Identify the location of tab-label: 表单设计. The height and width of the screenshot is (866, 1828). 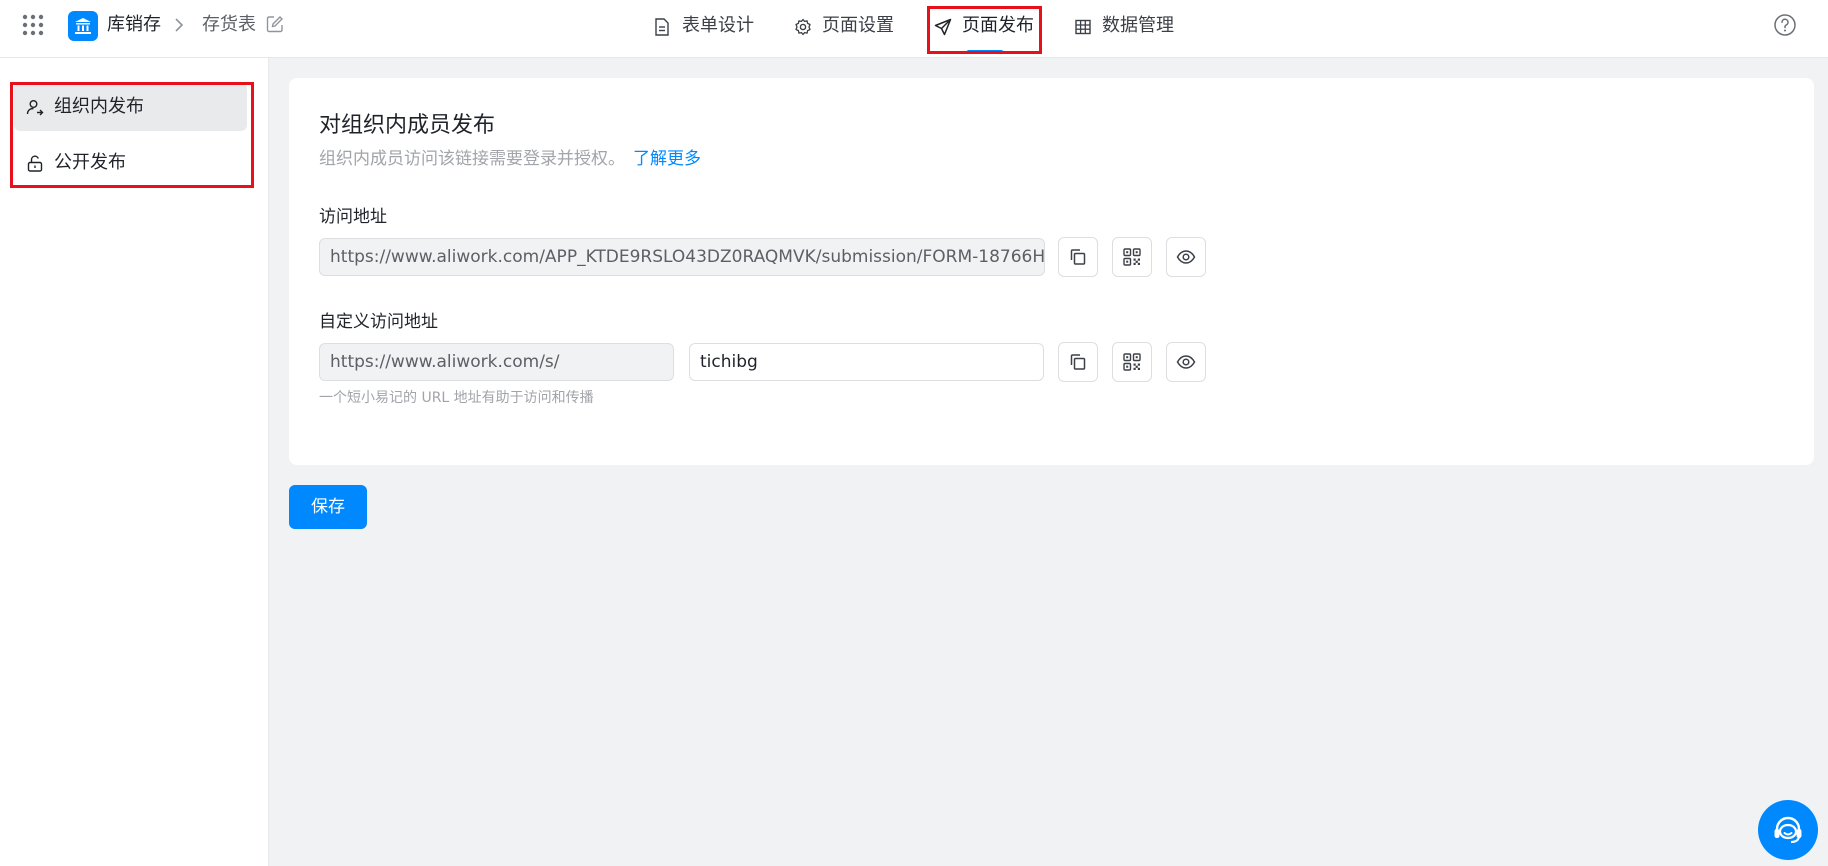
(718, 25).